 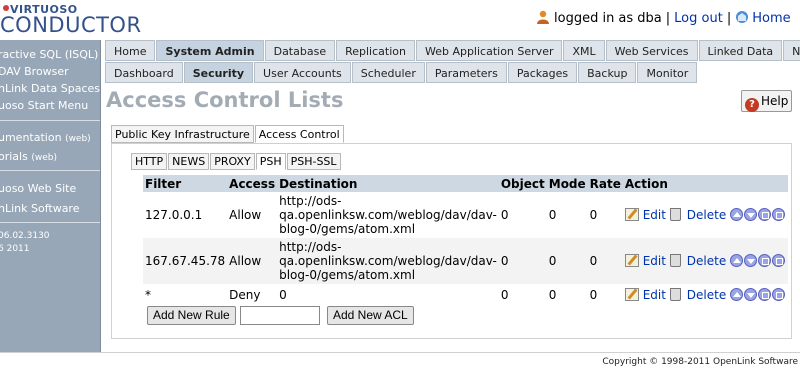 I want to click on tab-parameters: Parameters, so click(x=466, y=72).